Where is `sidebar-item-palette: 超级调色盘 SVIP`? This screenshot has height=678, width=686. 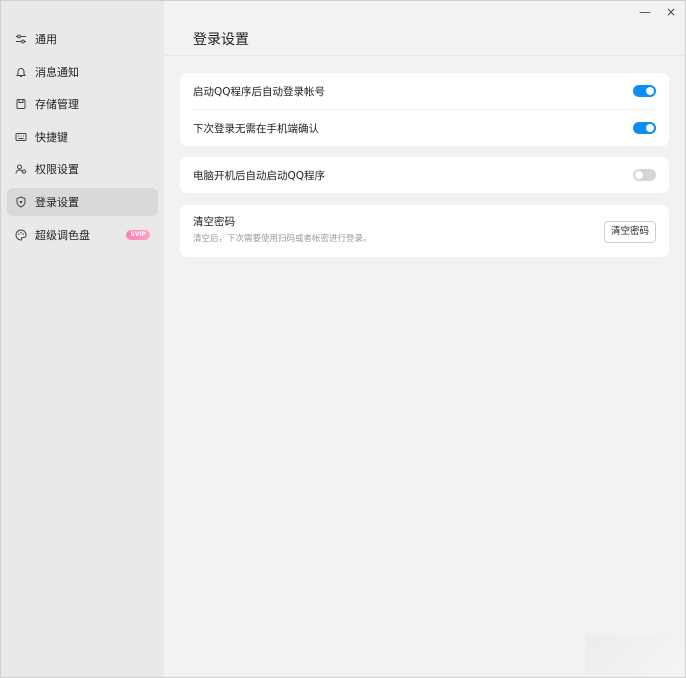 sidebar-item-palette: 超级调色盘 SVIP is located at coordinates (82, 235).